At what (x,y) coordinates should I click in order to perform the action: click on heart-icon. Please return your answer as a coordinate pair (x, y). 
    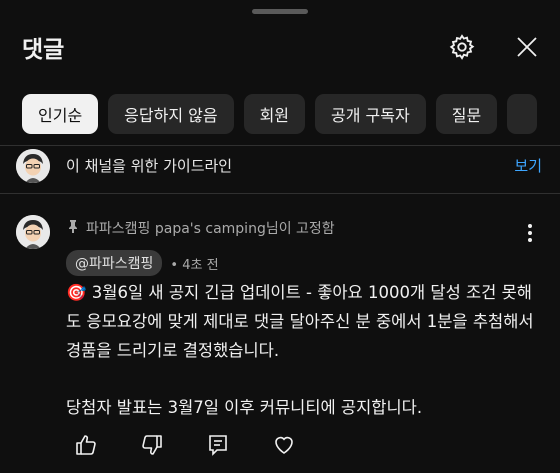
    Looking at the image, I should click on (284, 445).